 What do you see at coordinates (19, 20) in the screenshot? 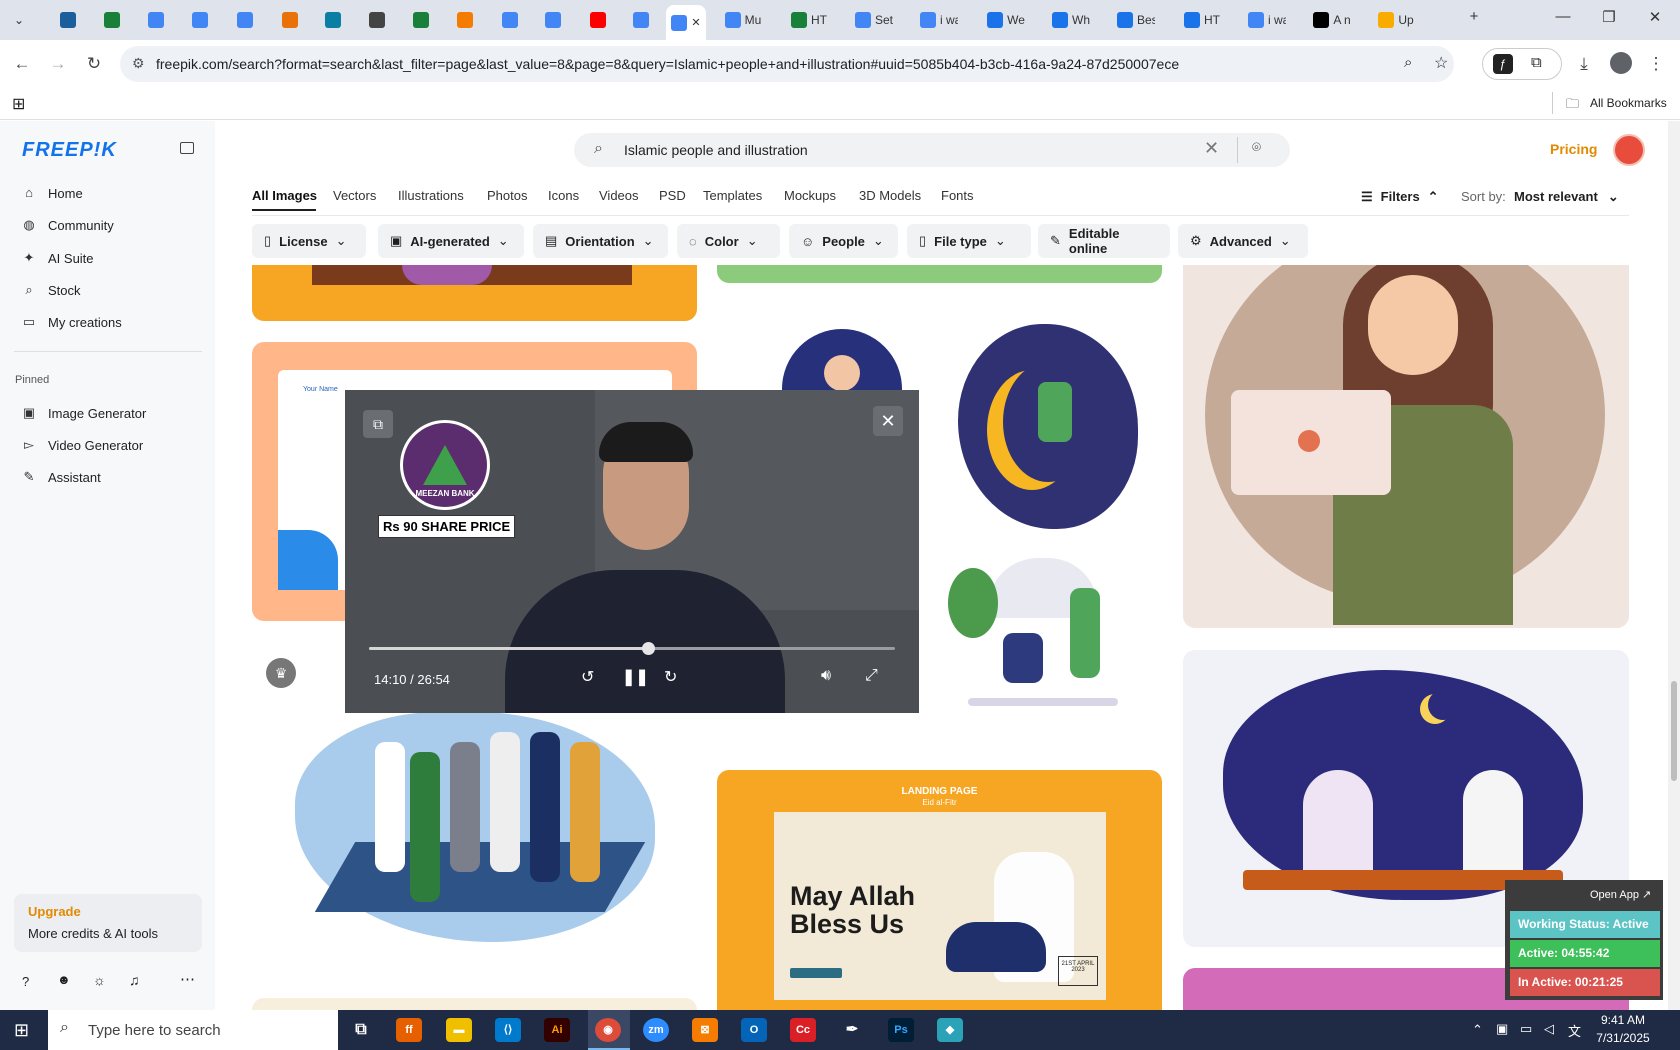
I see `tab-search-button: ⌄` at bounding box center [19, 20].